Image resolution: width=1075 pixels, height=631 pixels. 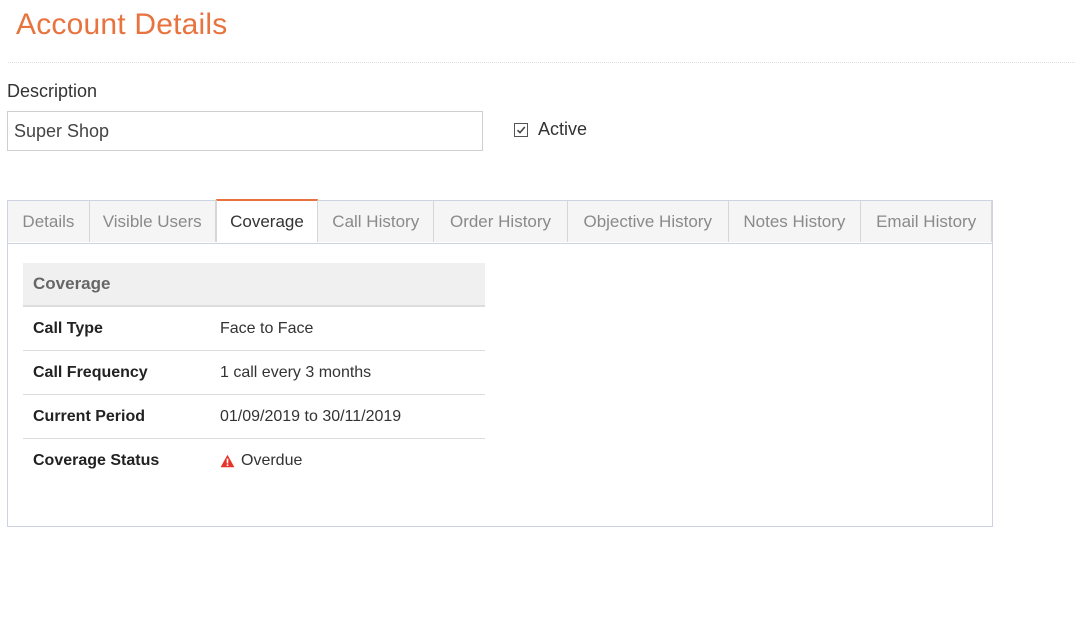 What do you see at coordinates (927, 221) in the screenshot?
I see `tab-email-history: Email History` at bounding box center [927, 221].